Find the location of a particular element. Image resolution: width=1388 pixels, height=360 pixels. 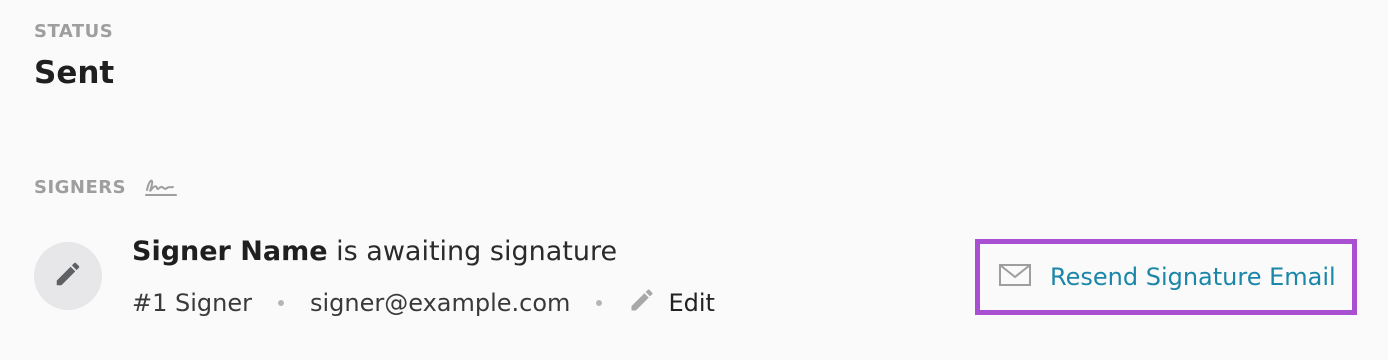

signer-status-line: Signer Name is awaiting signature is located at coordinates (374, 251).